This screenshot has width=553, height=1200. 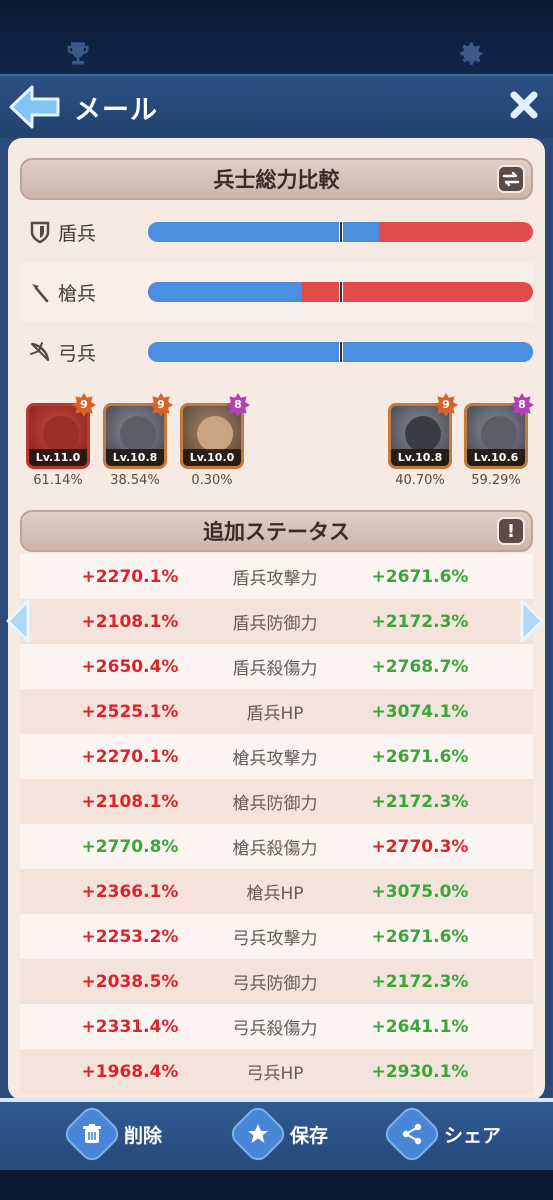 I want to click on stat-name: 槍兵殺傷力, so click(x=275, y=849).